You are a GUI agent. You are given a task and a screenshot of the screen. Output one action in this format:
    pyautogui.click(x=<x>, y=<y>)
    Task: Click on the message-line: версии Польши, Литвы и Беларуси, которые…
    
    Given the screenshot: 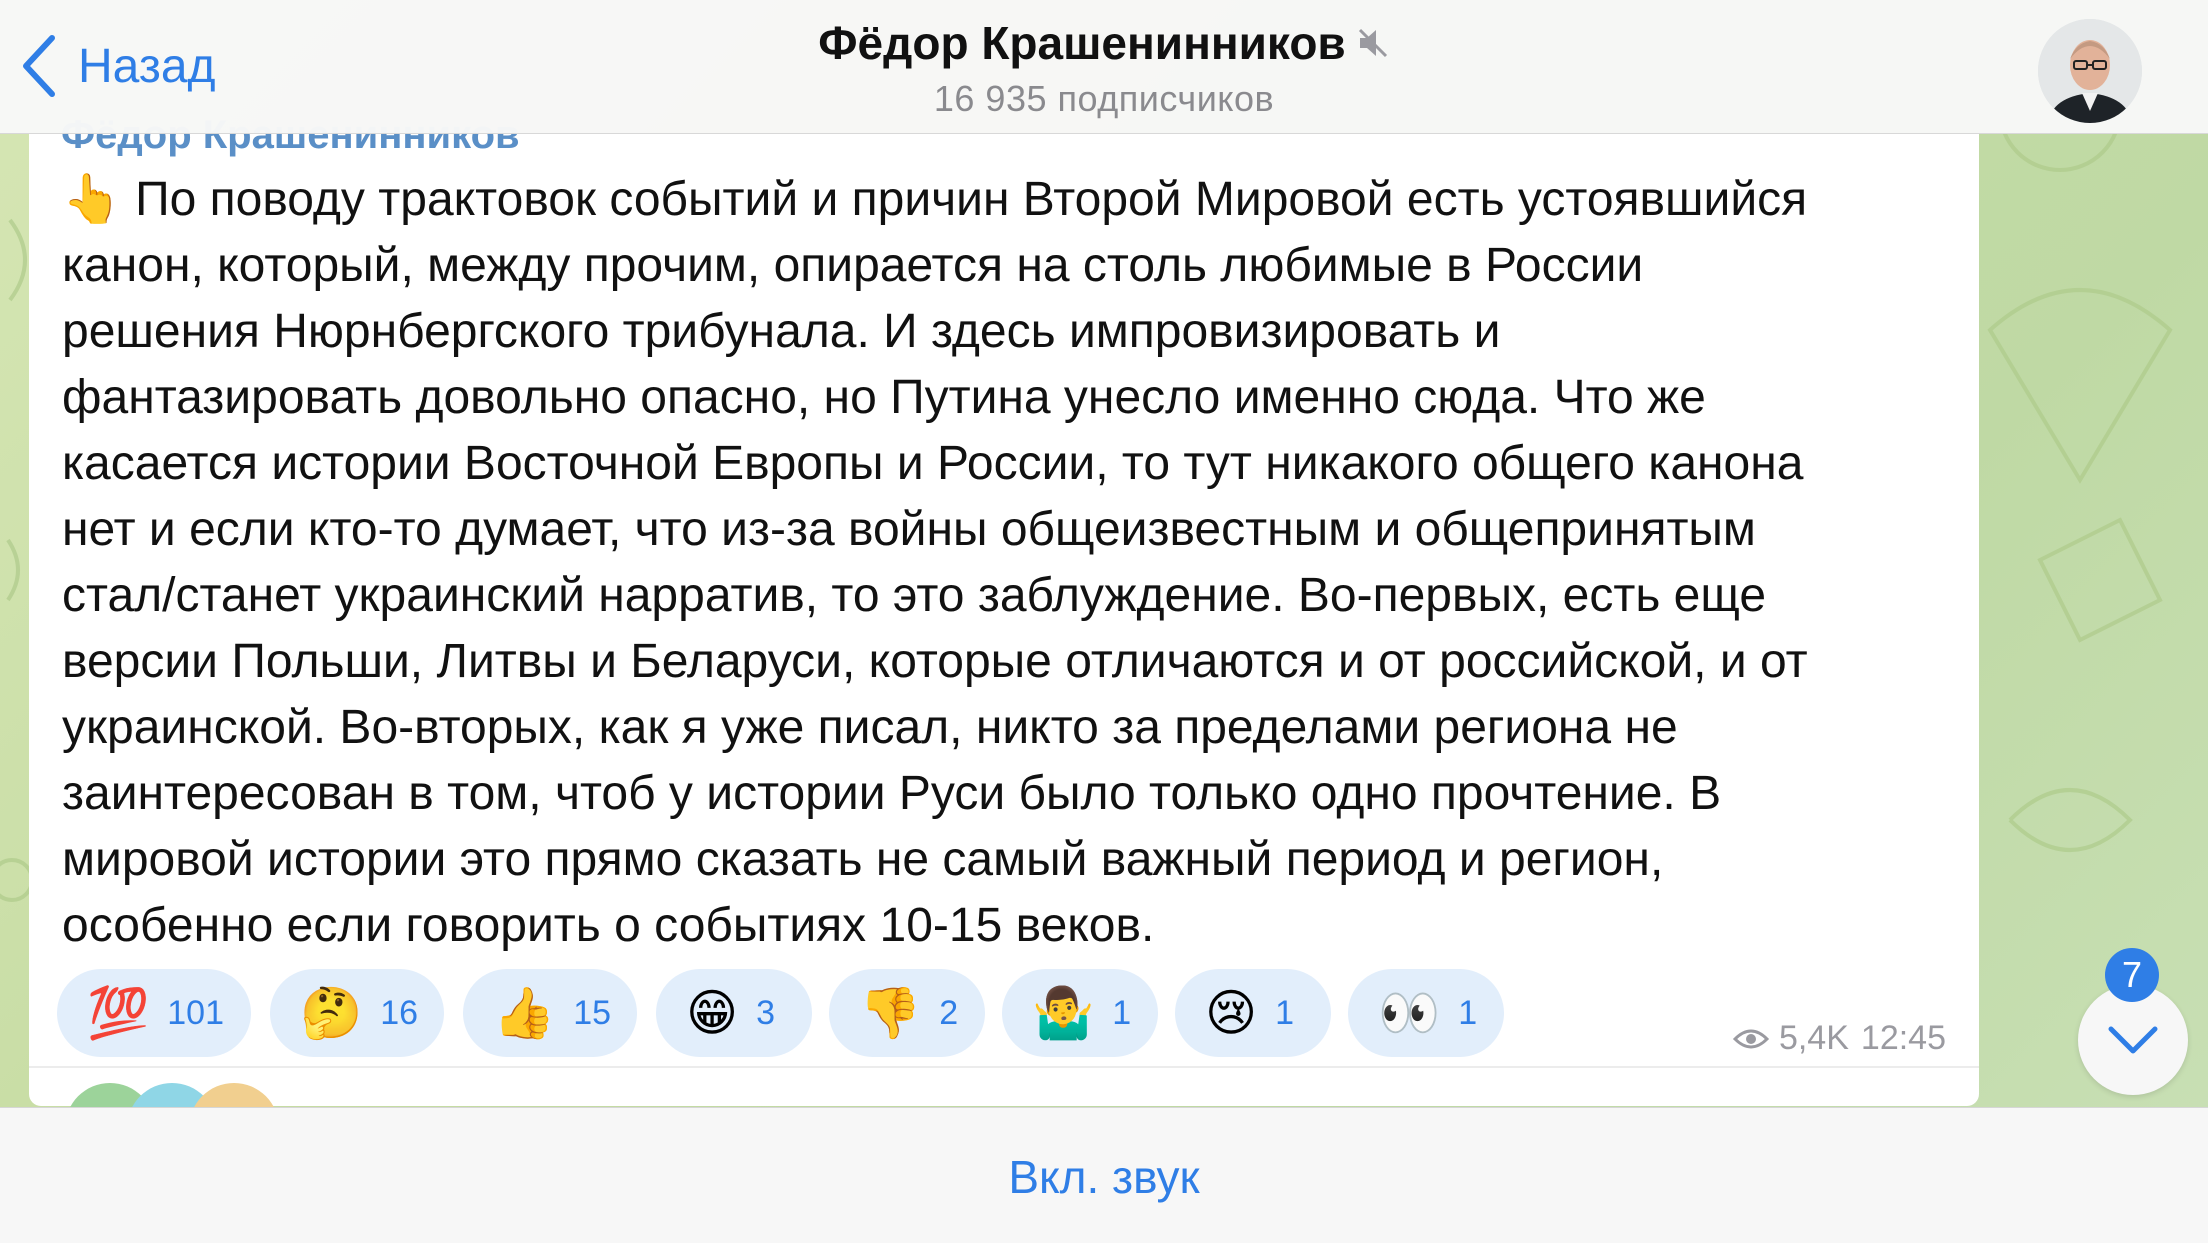 What is the action you would take?
    pyautogui.click(x=935, y=661)
    